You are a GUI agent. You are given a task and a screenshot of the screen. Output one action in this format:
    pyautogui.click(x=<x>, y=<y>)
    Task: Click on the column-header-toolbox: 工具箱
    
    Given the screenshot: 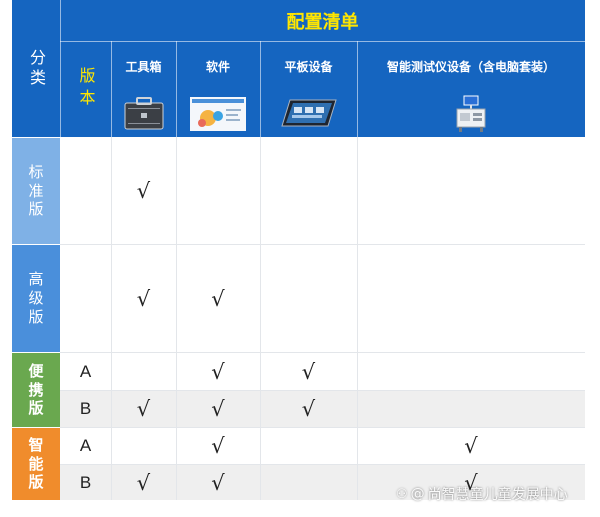 What is the action you would take?
    pyautogui.click(x=143, y=66)
    